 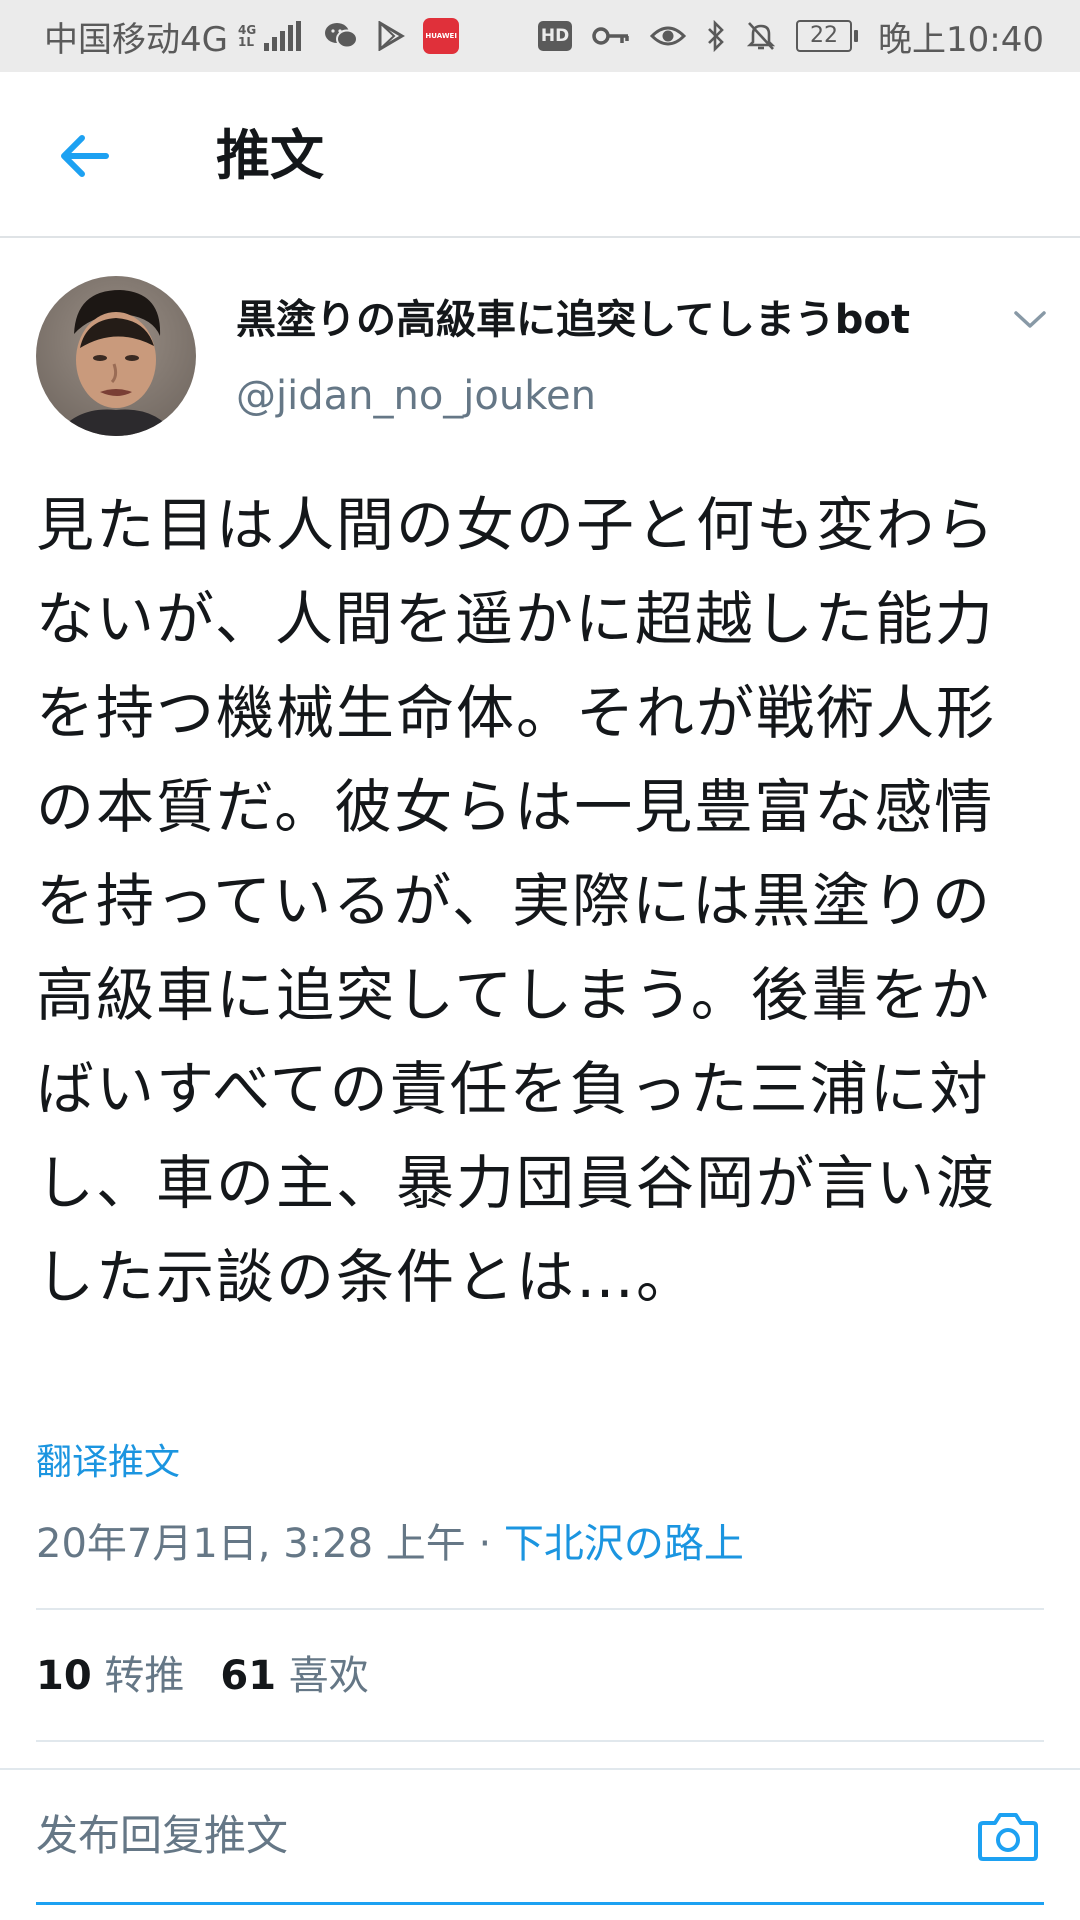 What do you see at coordinates (573, 320) in the screenshot?
I see `author-display-name: 黒塗りの高級車に追突してしまうbot` at bounding box center [573, 320].